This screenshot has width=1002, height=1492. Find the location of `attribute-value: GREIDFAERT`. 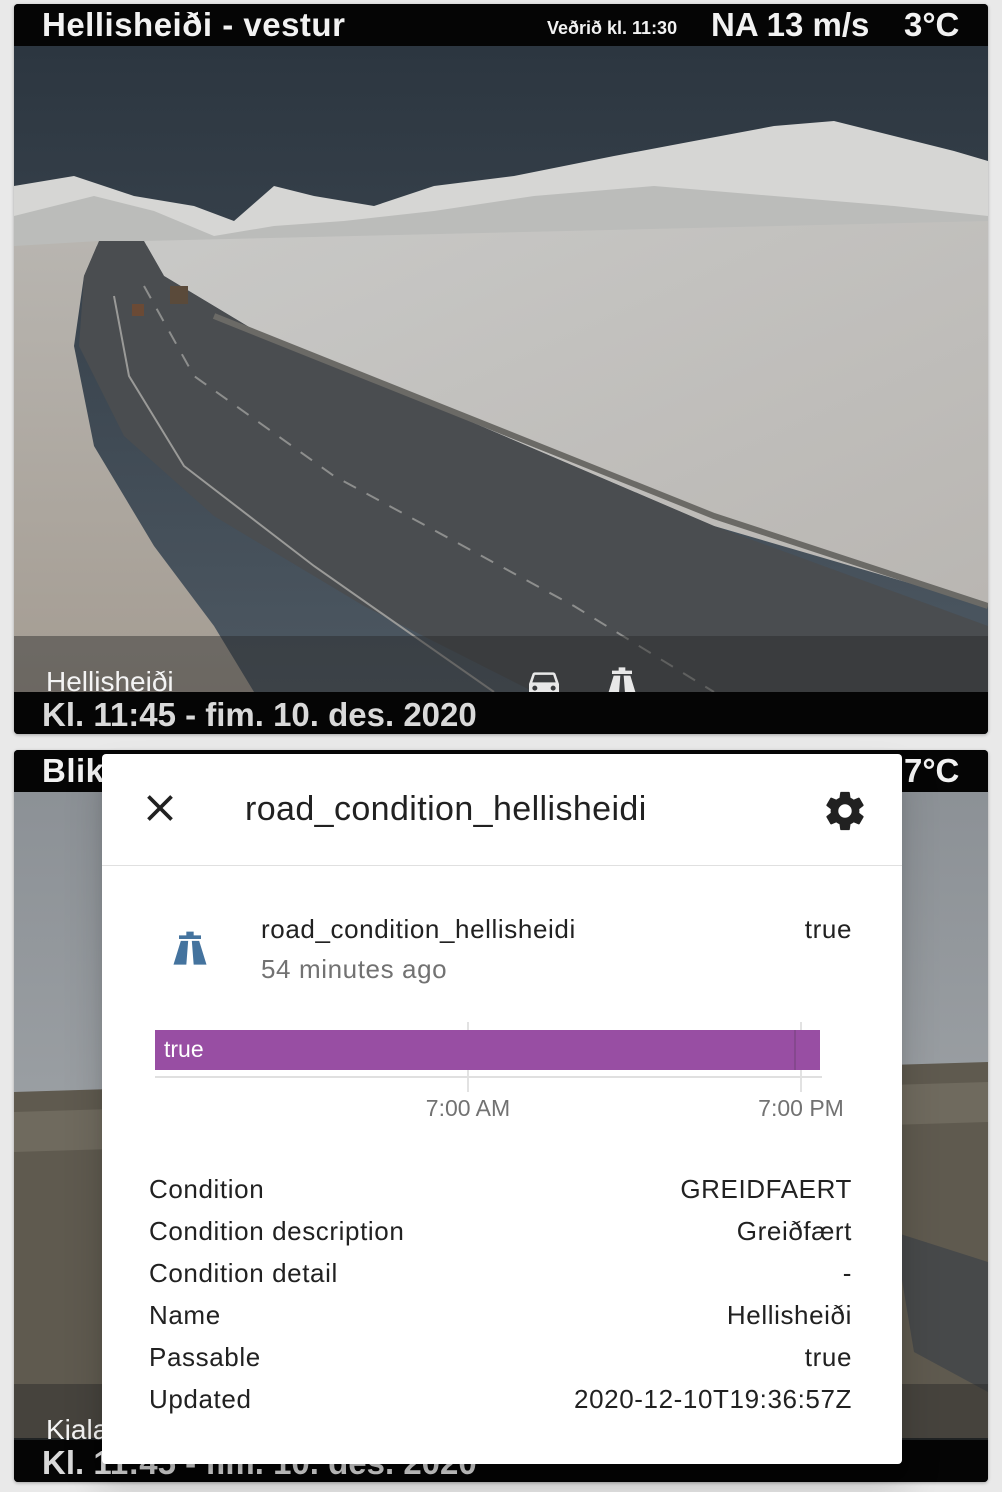

attribute-value: GREIDFAERT is located at coordinates (766, 1189).